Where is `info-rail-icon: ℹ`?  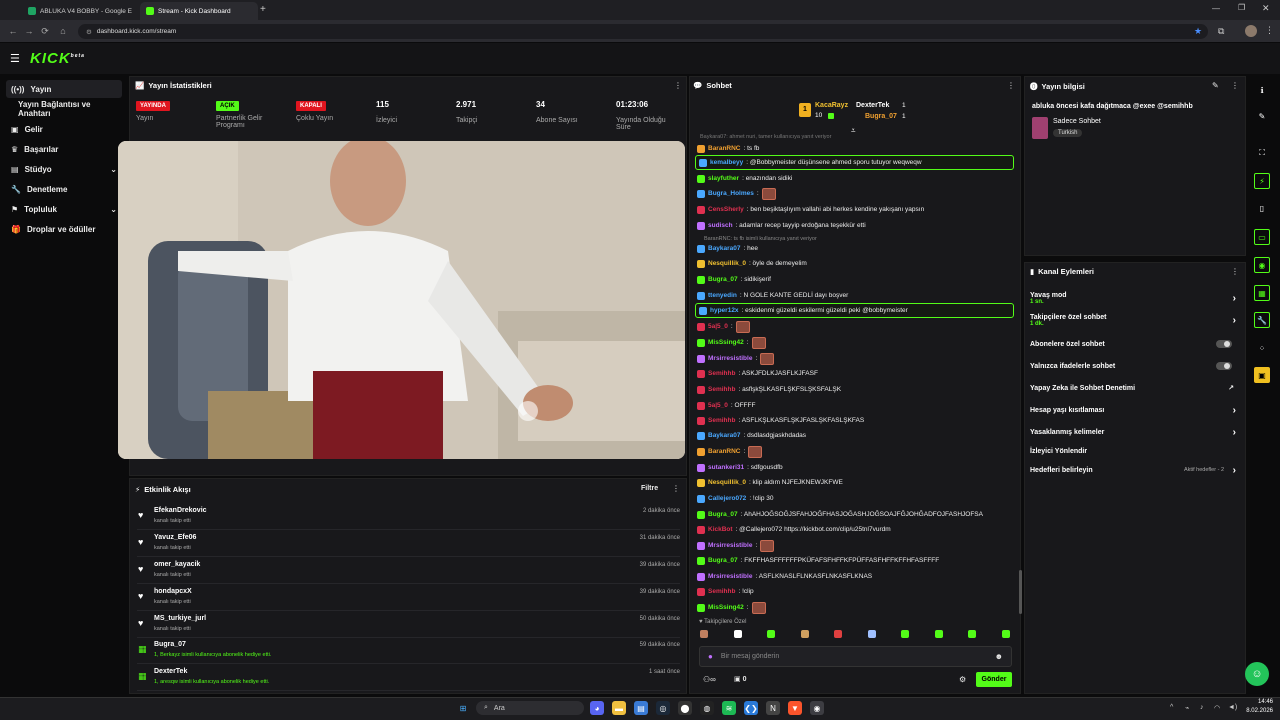
info-rail-icon: ℹ is located at coordinates (1262, 90).